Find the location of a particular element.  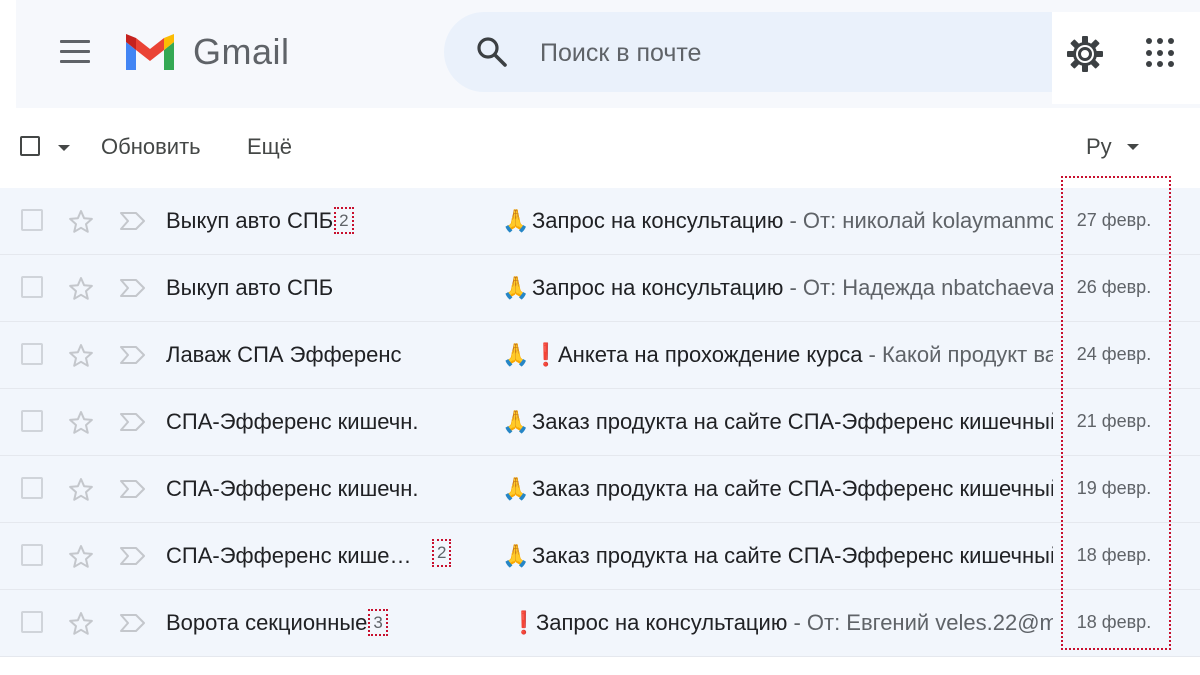

email-snippet: - От: николай kolaymanmoscow@gmail.com is located at coordinates (921, 220).